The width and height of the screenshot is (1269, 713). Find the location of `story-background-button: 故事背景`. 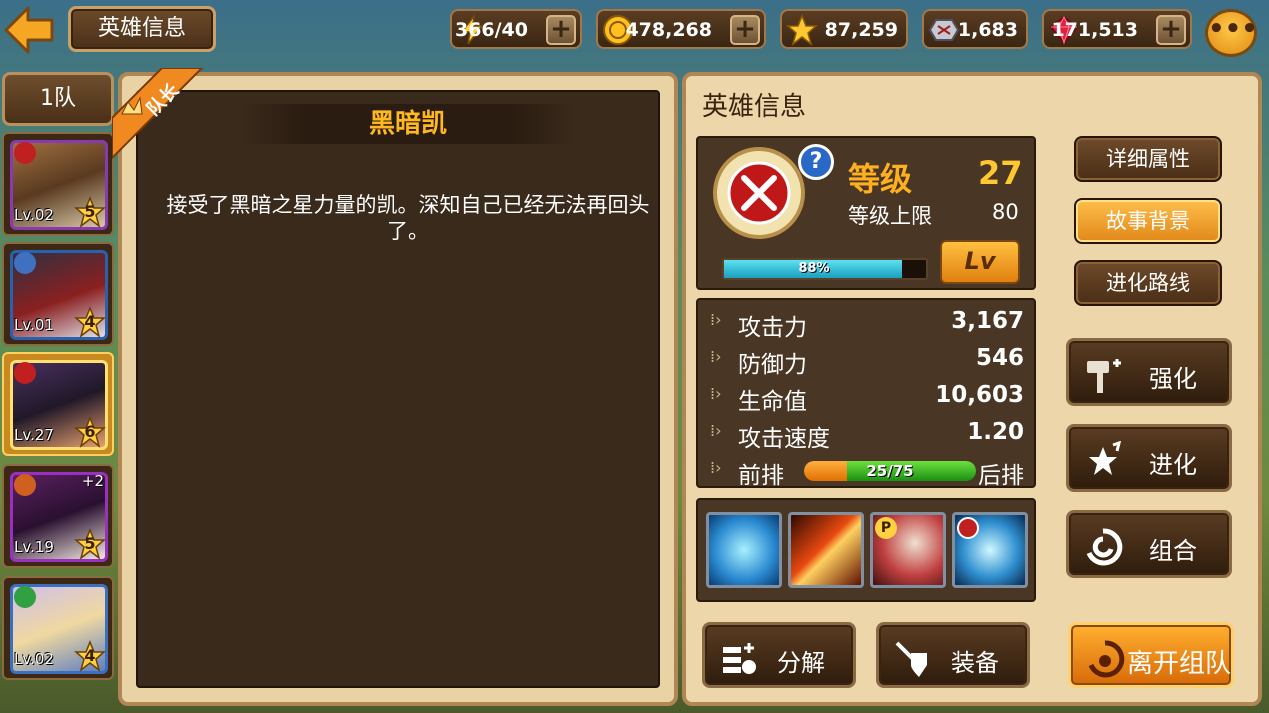

story-background-button: 故事背景 is located at coordinates (1148, 221).